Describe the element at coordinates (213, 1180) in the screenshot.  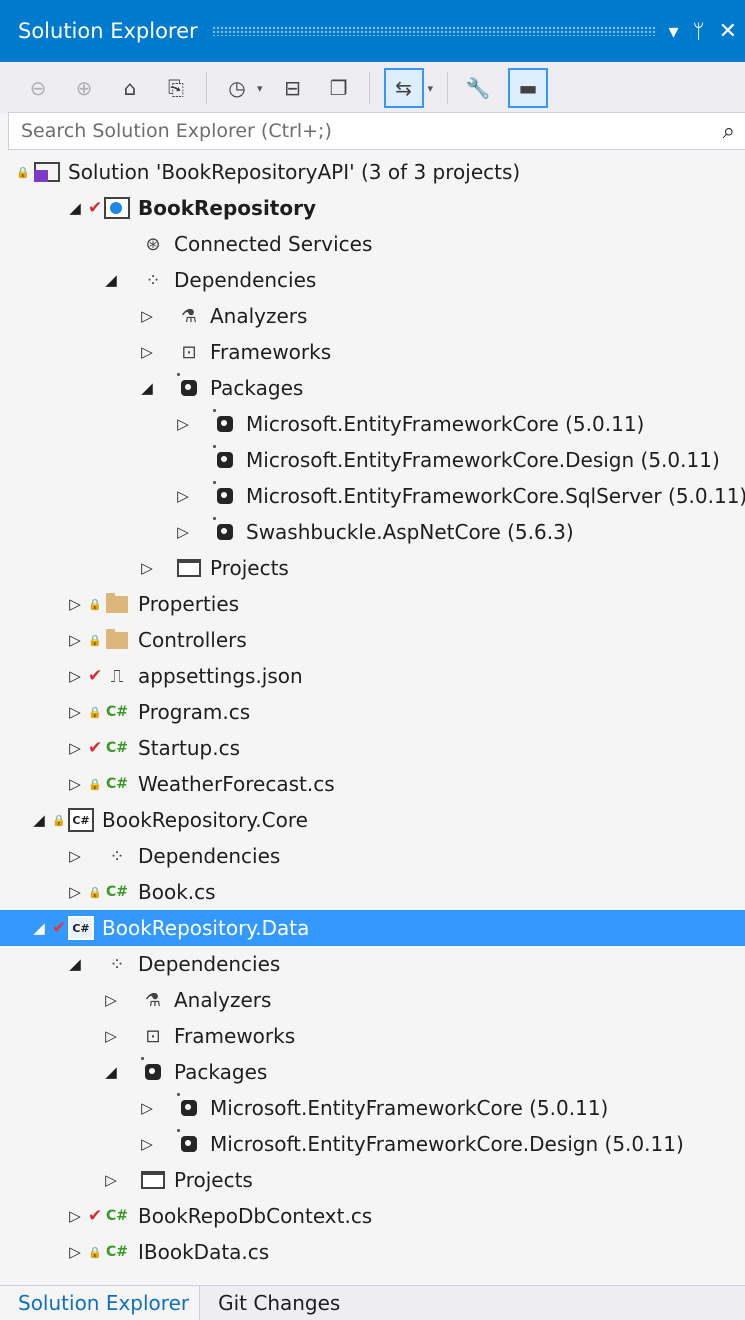
I see `tree-item-label: Projects` at that location.